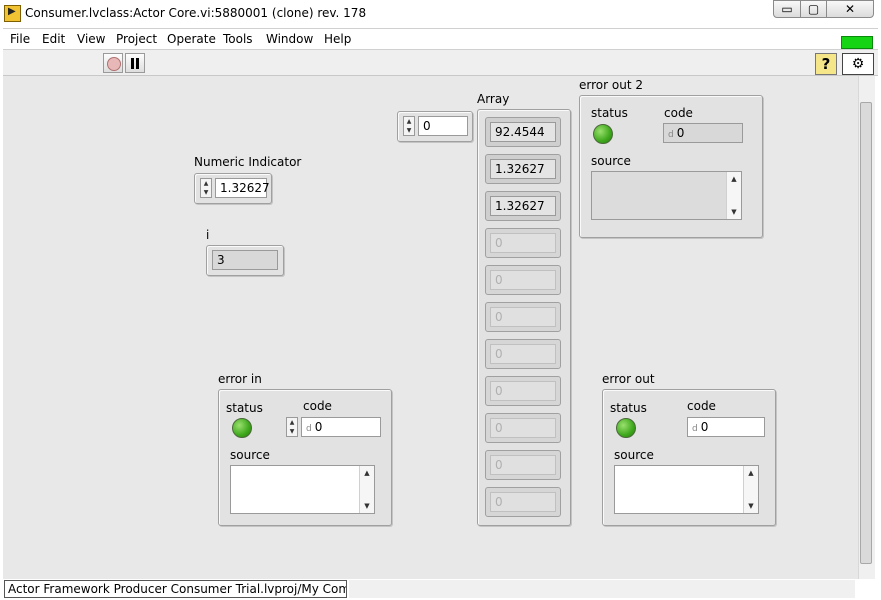 The image size is (881, 600). Describe the element at coordinates (703, 133) in the screenshot. I see `error-out-2-code-field: d0` at that location.